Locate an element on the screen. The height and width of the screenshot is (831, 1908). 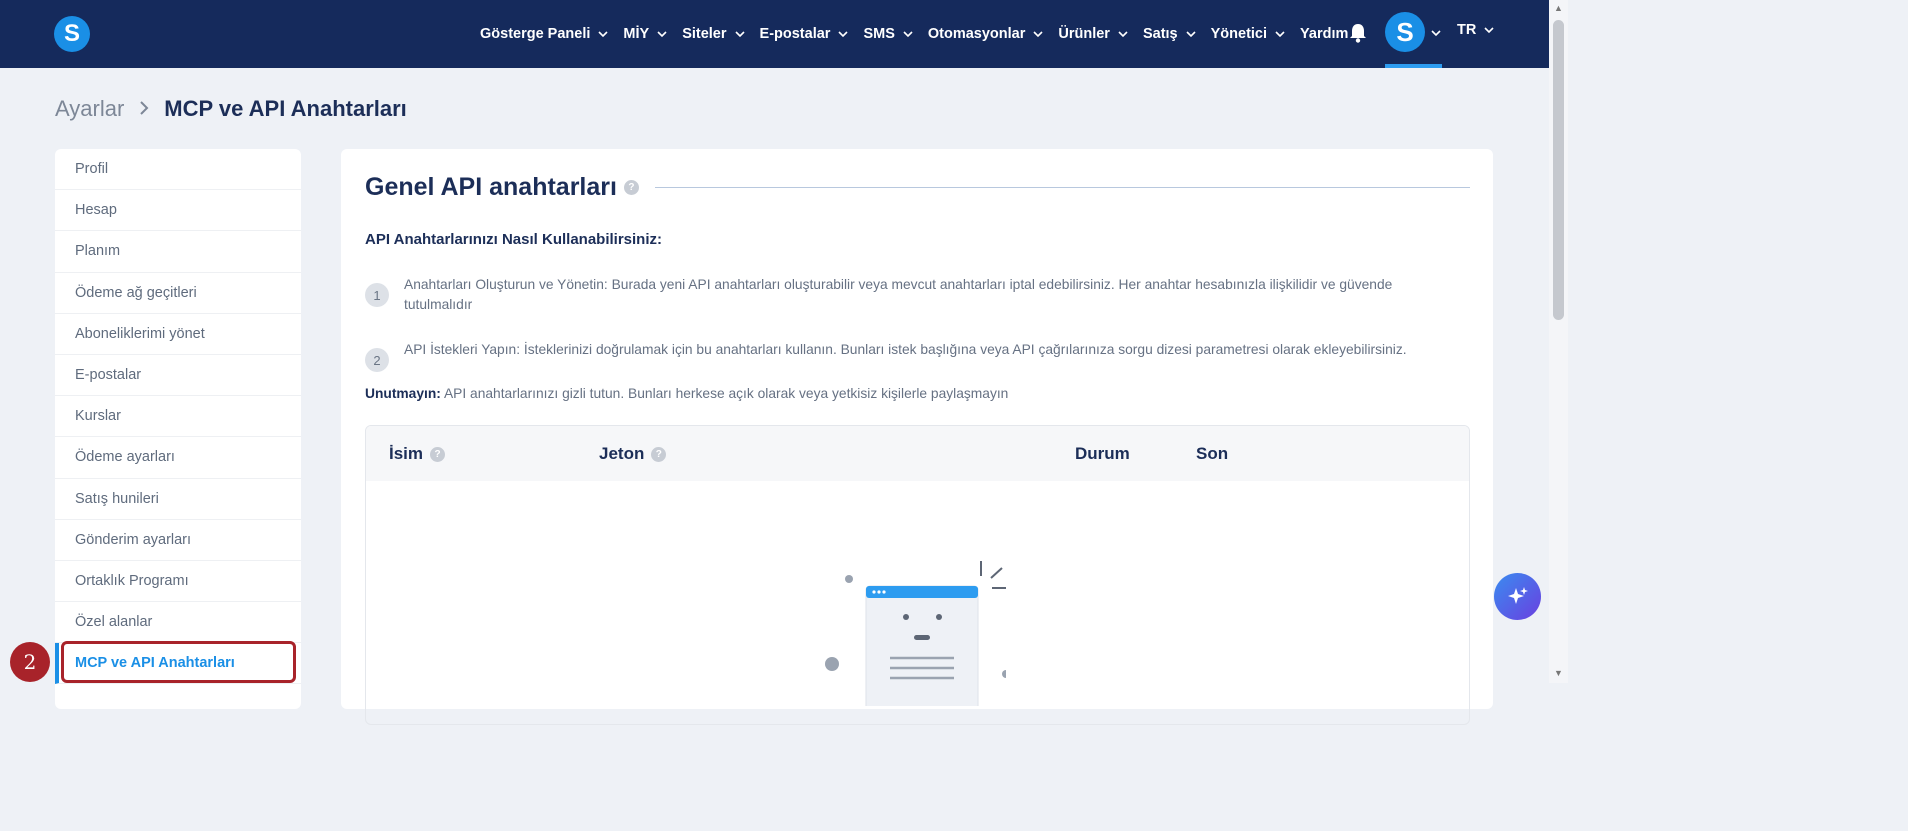
sidebar-item-sending-settings: Gönderim ayarları is located at coordinates (178, 540).